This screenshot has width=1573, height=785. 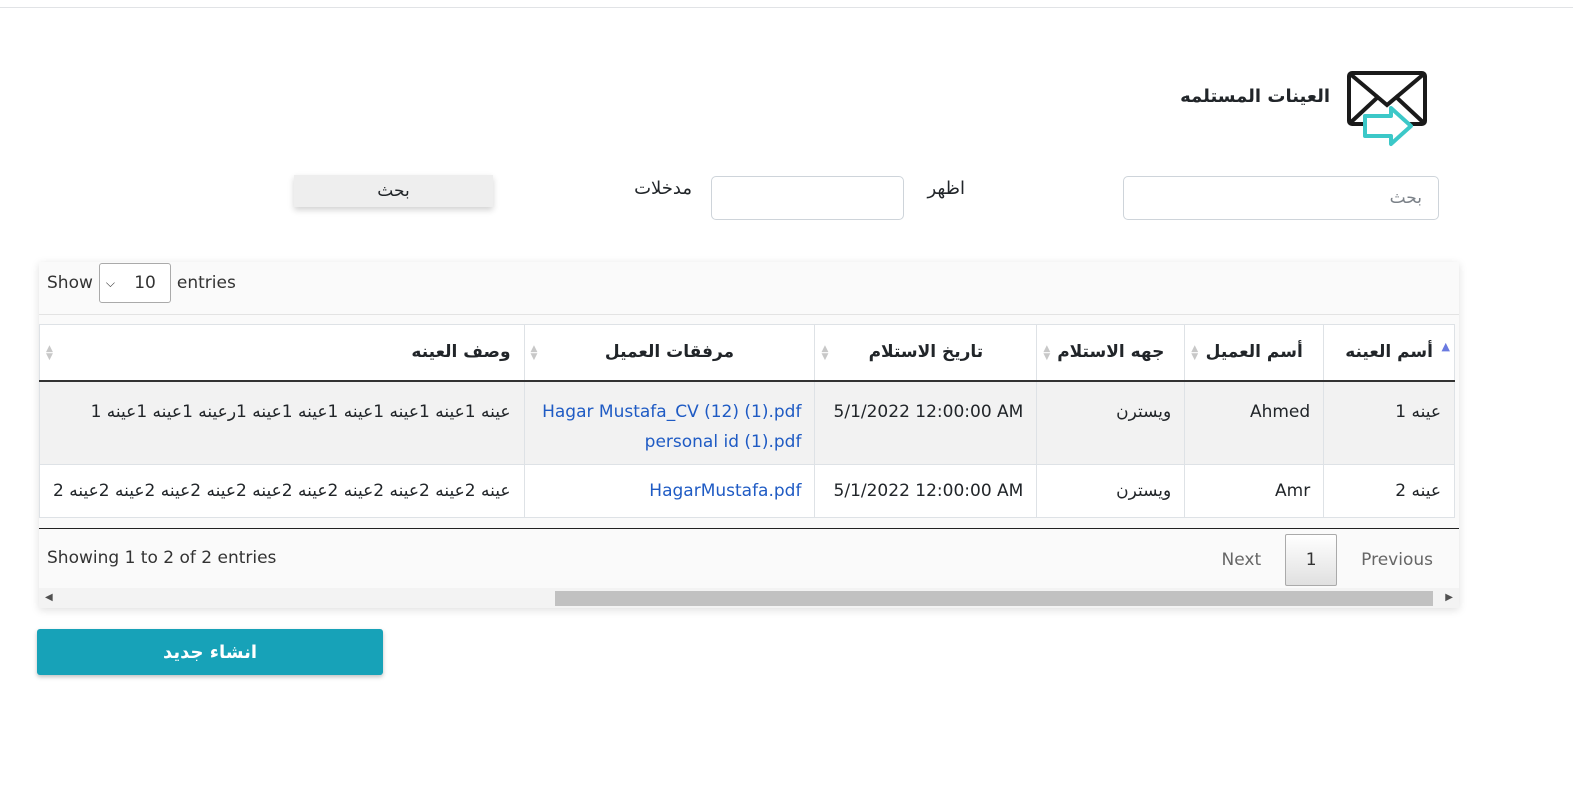 I want to click on search-input, so click(x=1281, y=198).